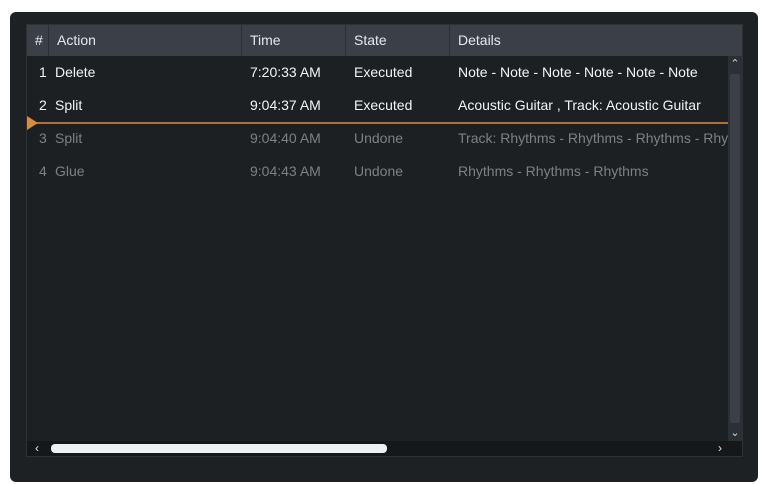 The image size is (764, 484). Describe the element at coordinates (285, 105) in the screenshot. I see `row-time: 9:04:37 AM` at that location.